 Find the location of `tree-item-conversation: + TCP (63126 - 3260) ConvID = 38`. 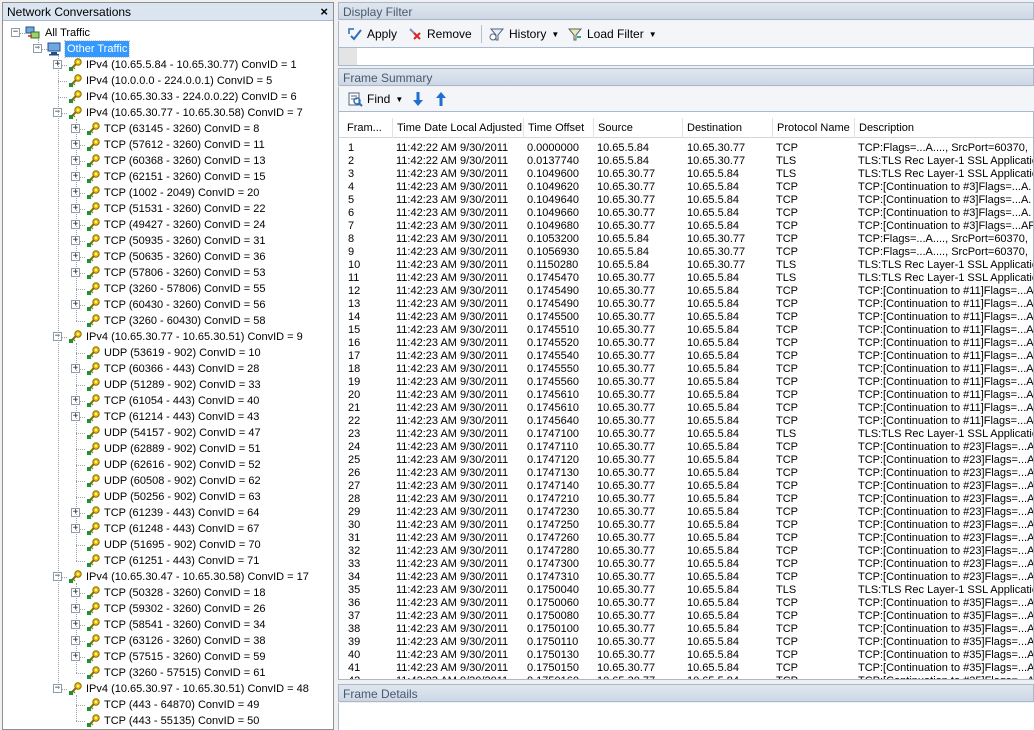

tree-item-conversation: + TCP (63126 - 3260) ConvID = 38 is located at coordinates (168, 641).